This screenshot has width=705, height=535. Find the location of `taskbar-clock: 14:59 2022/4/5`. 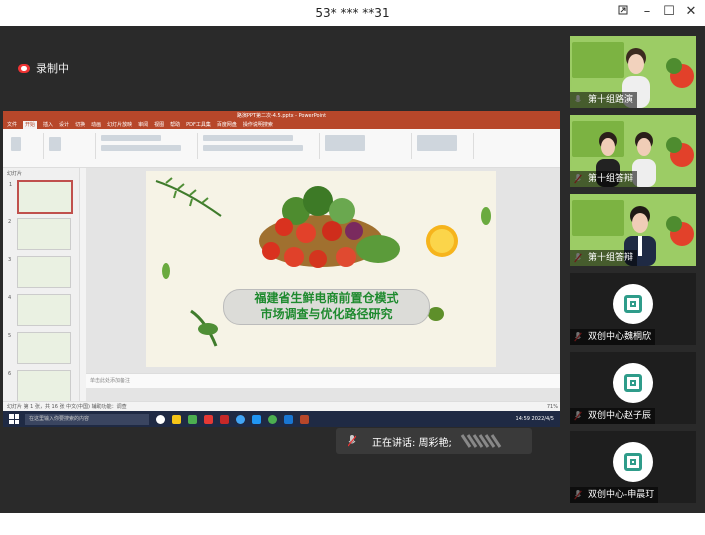

taskbar-clock: 14:59 2022/4/5 is located at coordinates (535, 419).